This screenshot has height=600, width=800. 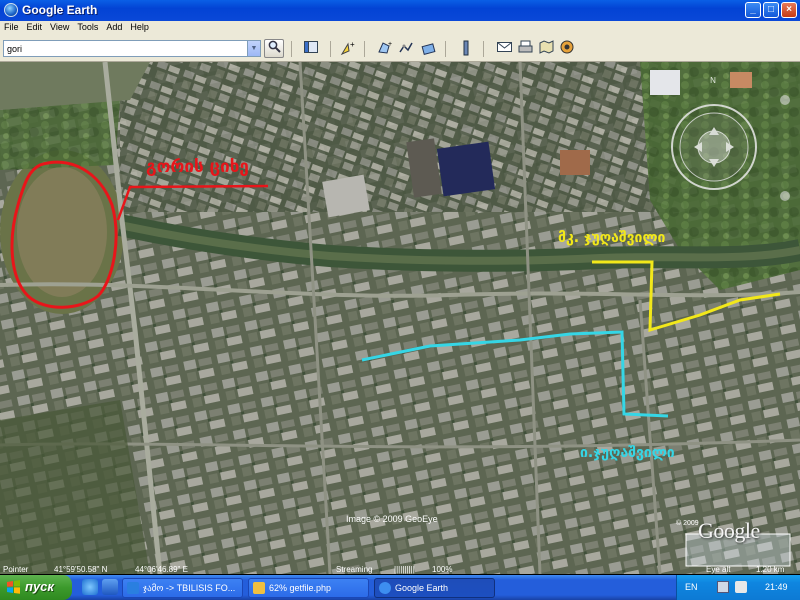 I want to click on monitor-tray-icon, so click(x=723, y=587).